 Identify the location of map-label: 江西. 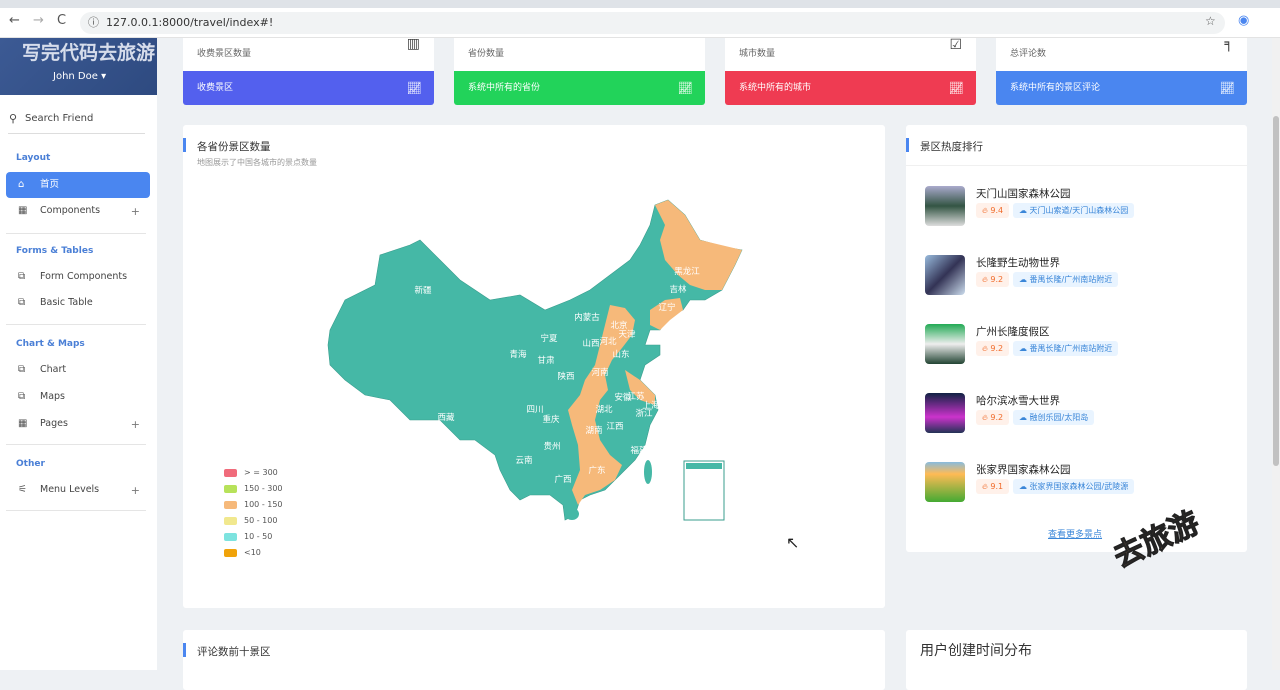
(615, 427).